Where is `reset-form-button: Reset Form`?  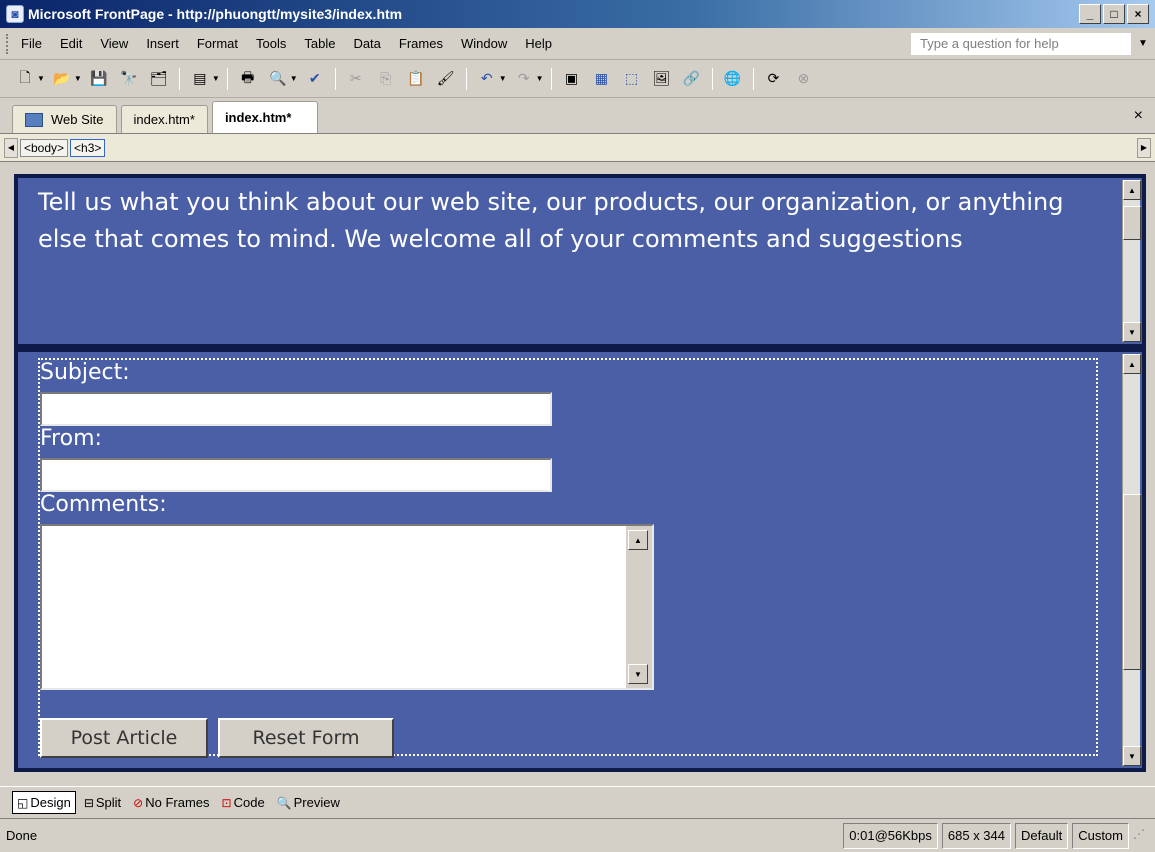 reset-form-button: Reset Form is located at coordinates (306, 738).